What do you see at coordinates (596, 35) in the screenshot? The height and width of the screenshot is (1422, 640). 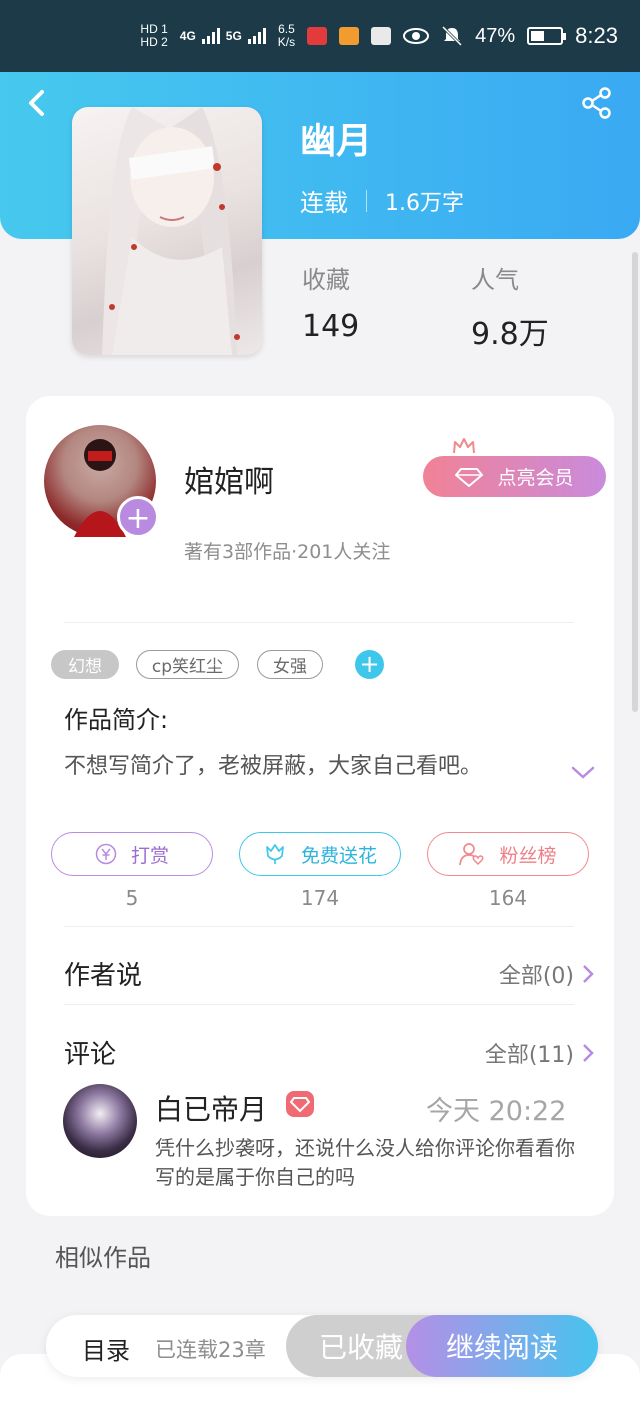 I see `clock: 8:23` at bounding box center [596, 35].